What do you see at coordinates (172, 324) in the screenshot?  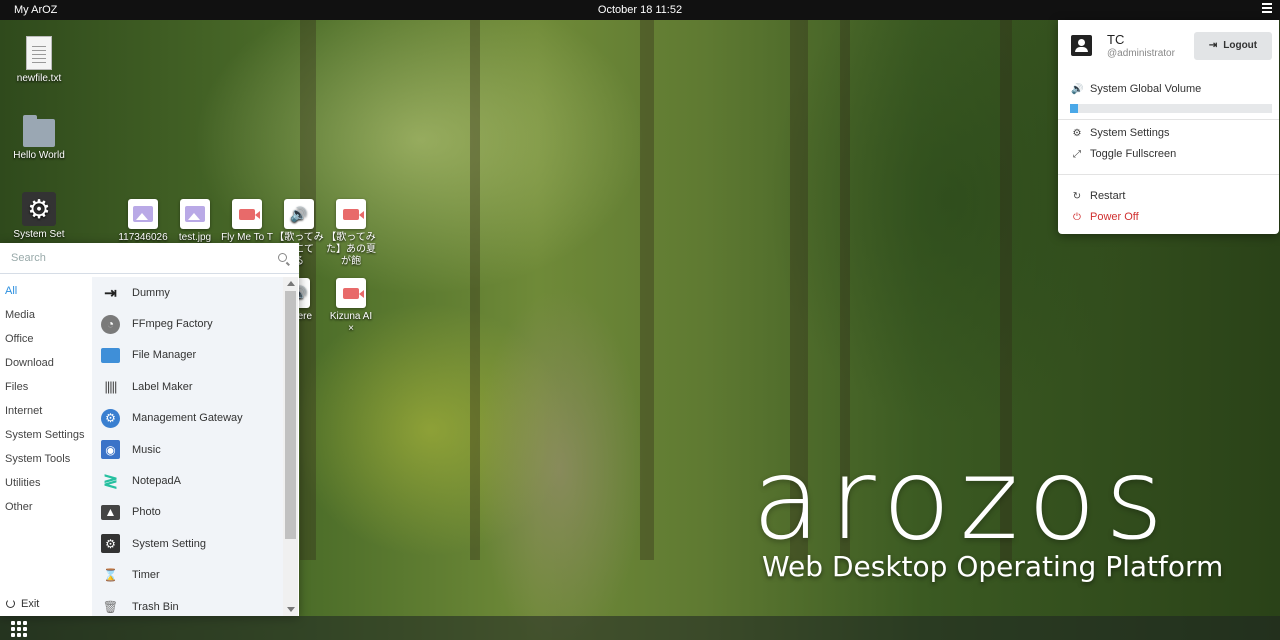 I see `app-label: FFmpeg Factory` at bounding box center [172, 324].